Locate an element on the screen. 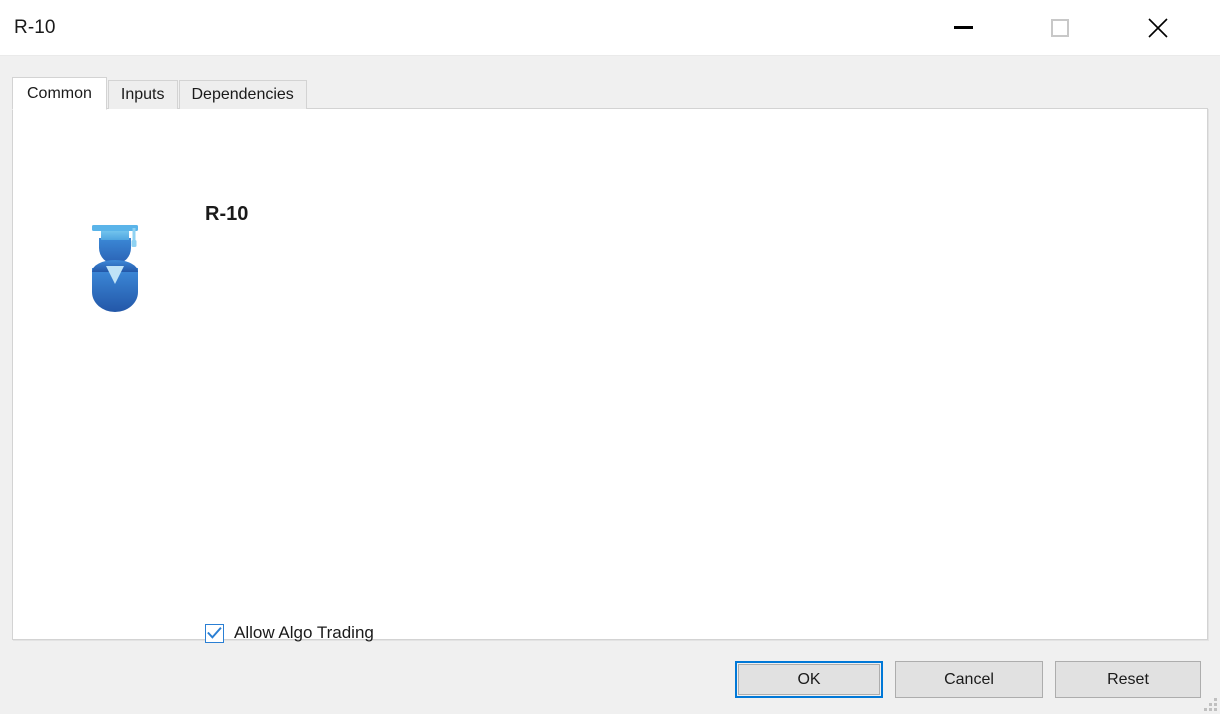  close-icon is located at coordinates (1158, 27).